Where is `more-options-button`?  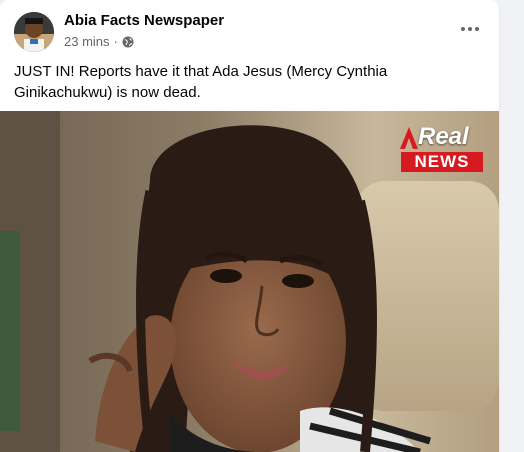 more-options-button is located at coordinates (470, 29).